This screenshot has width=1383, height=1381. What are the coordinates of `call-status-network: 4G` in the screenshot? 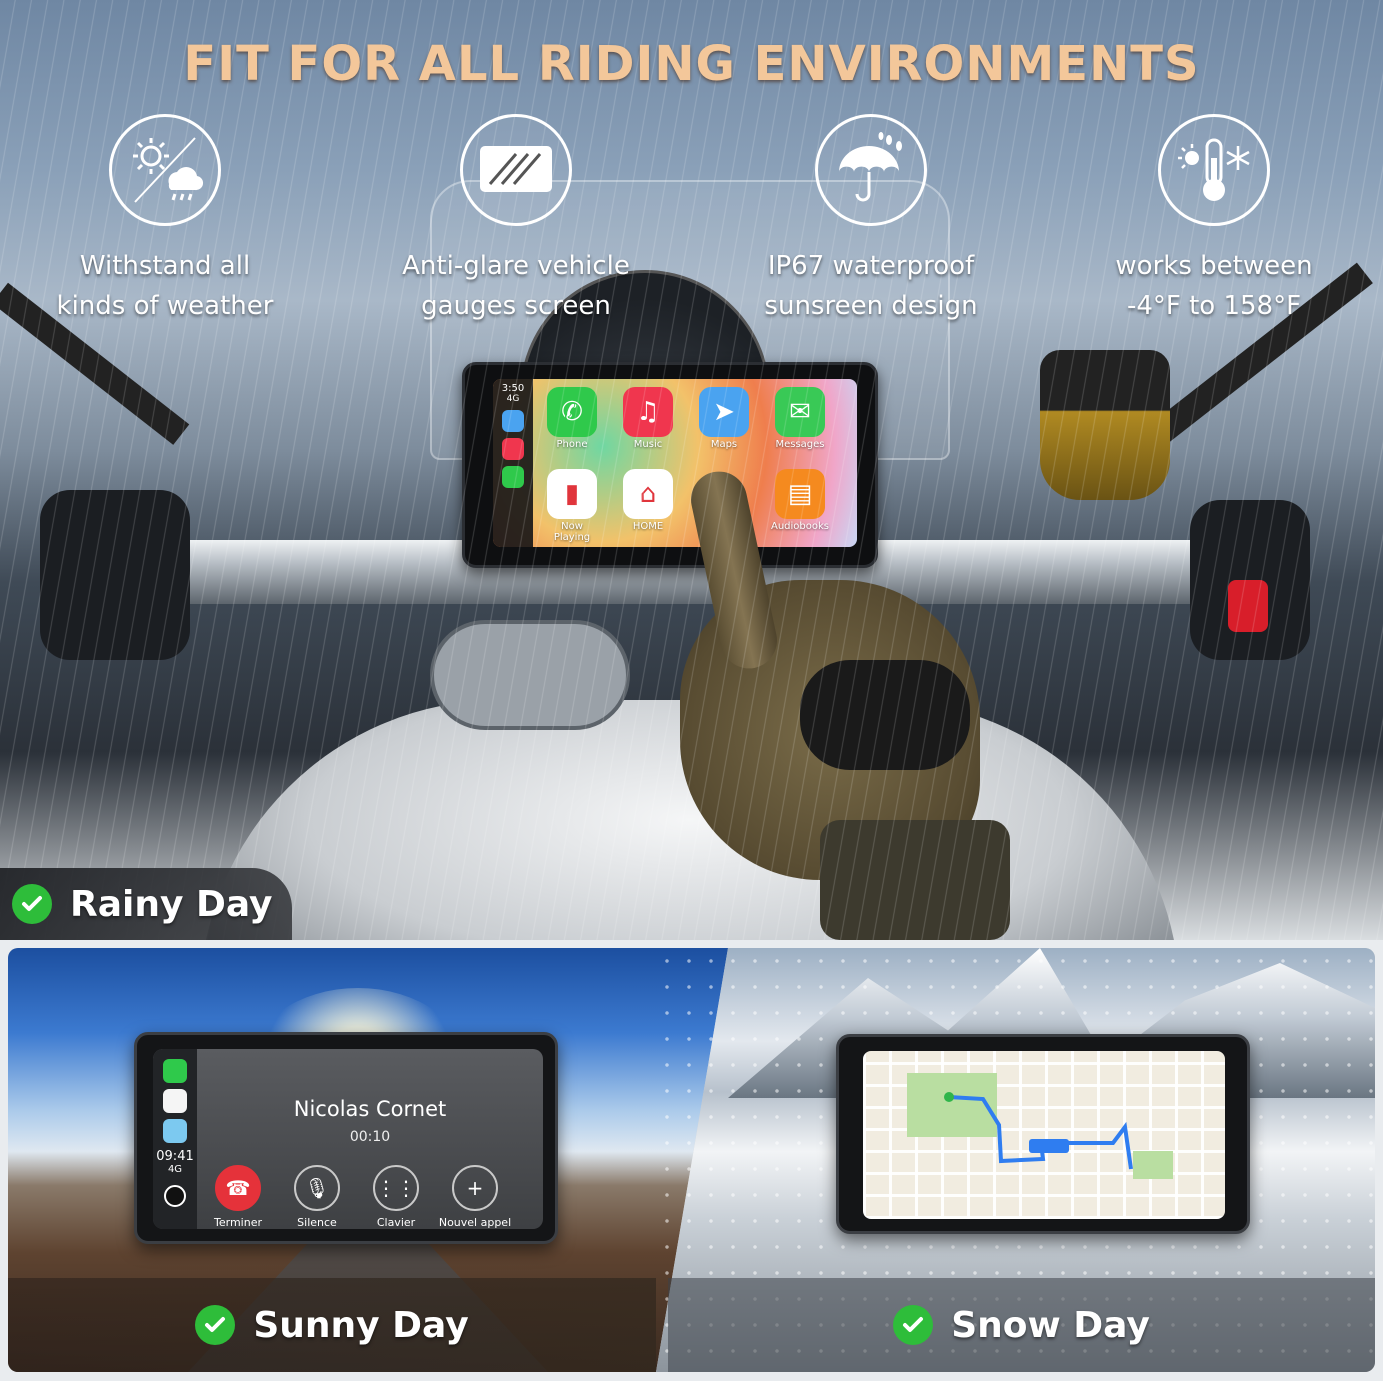 It's located at (175, 1169).